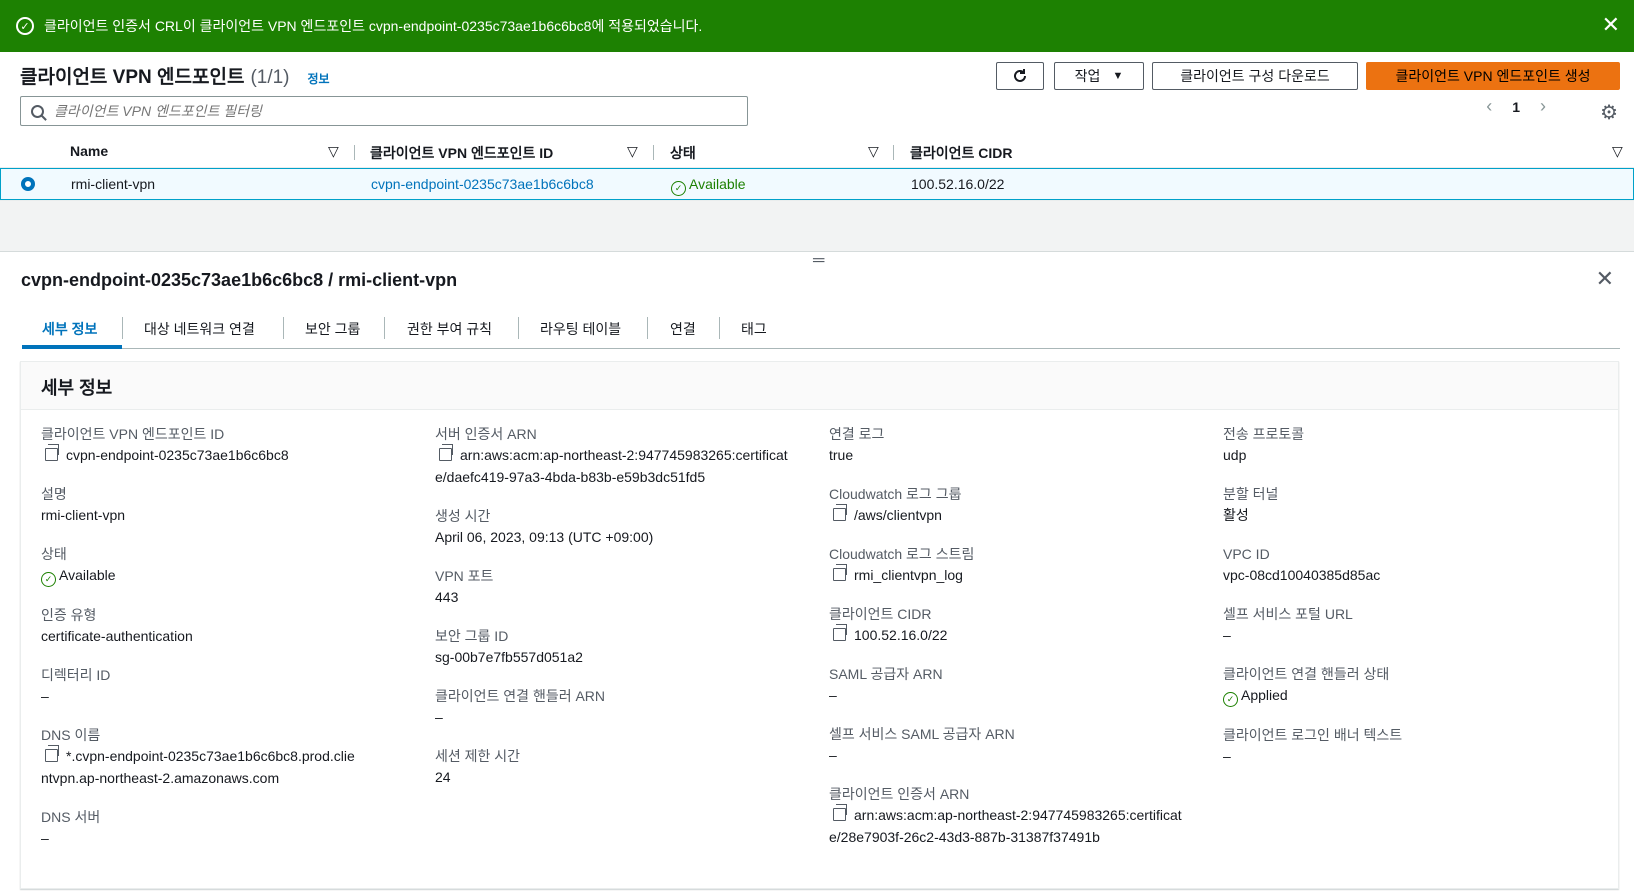 Image resolution: width=1634 pixels, height=893 pixels. I want to click on tab-connections: 연결, so click(683, 329).